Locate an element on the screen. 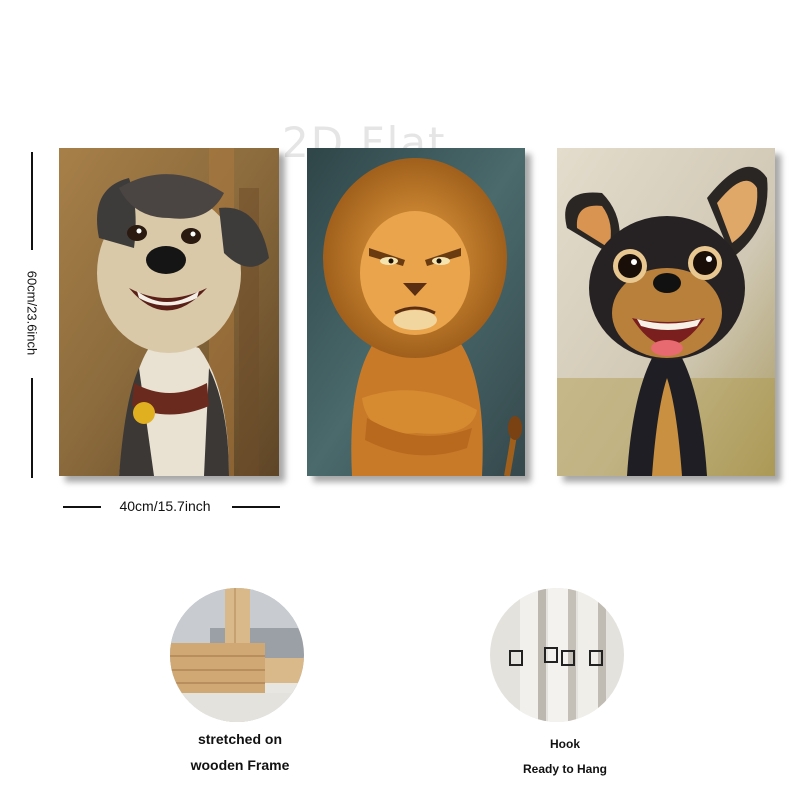  wooden-frame-photo is located at coordinates (237, 655).